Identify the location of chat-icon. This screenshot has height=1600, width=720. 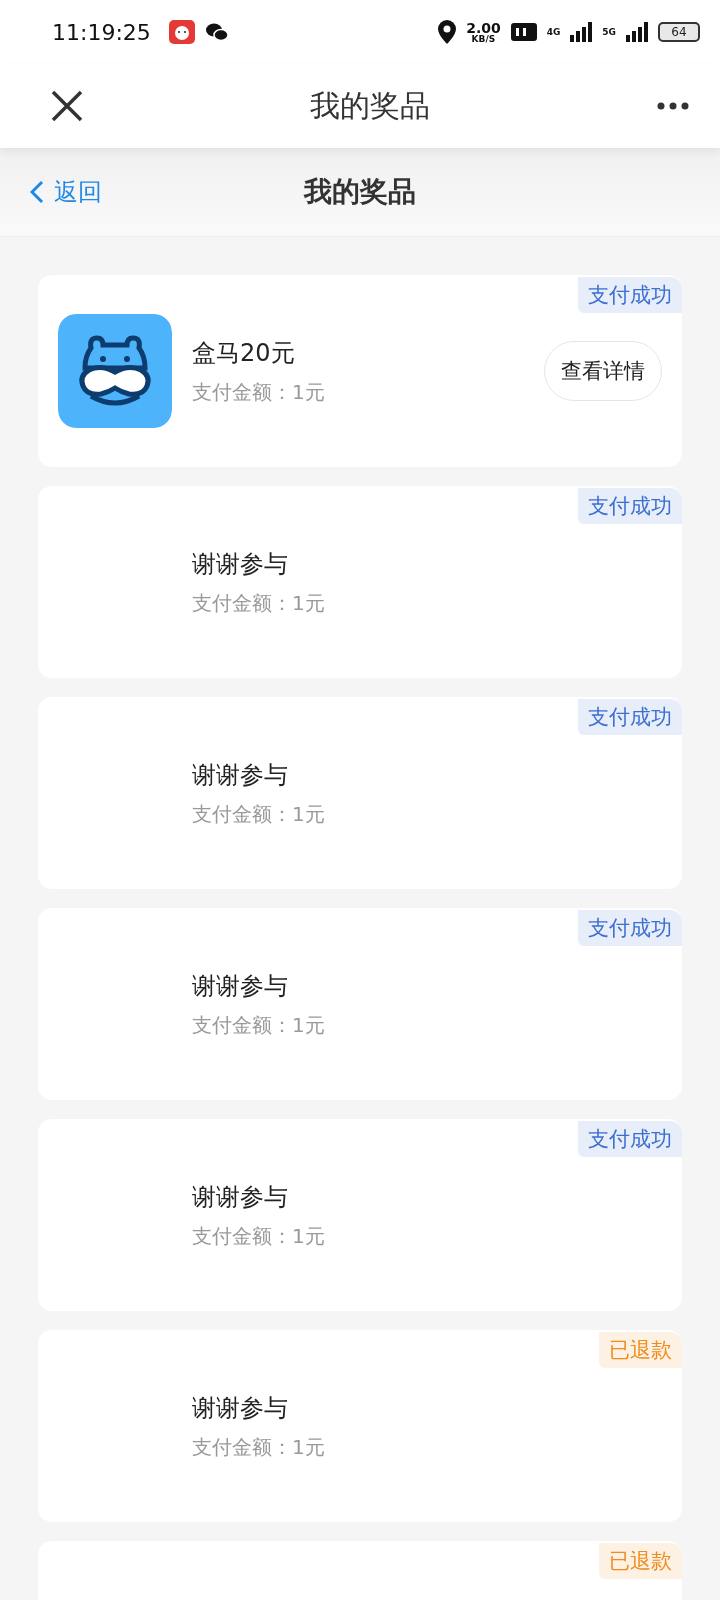
(216, 32).